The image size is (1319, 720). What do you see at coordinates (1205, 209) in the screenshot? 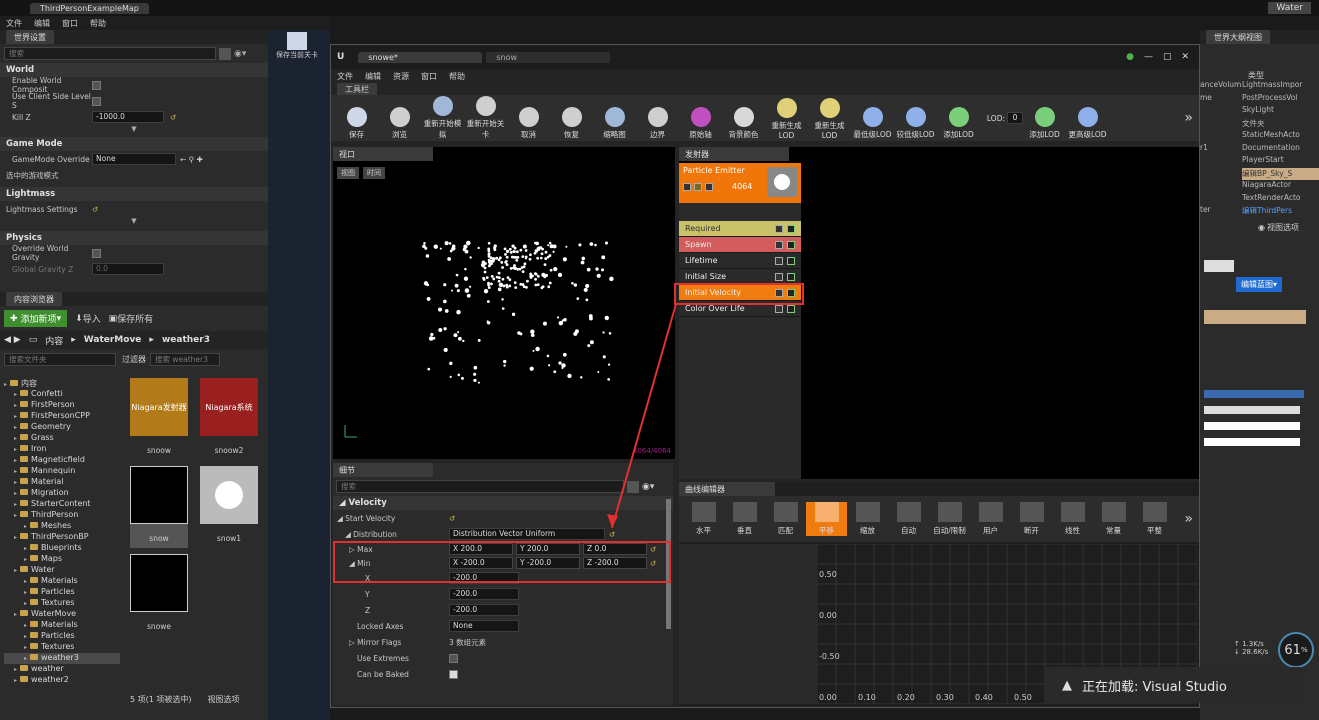
I see `outliner-item: ter` at bounding box center [1205, 209].